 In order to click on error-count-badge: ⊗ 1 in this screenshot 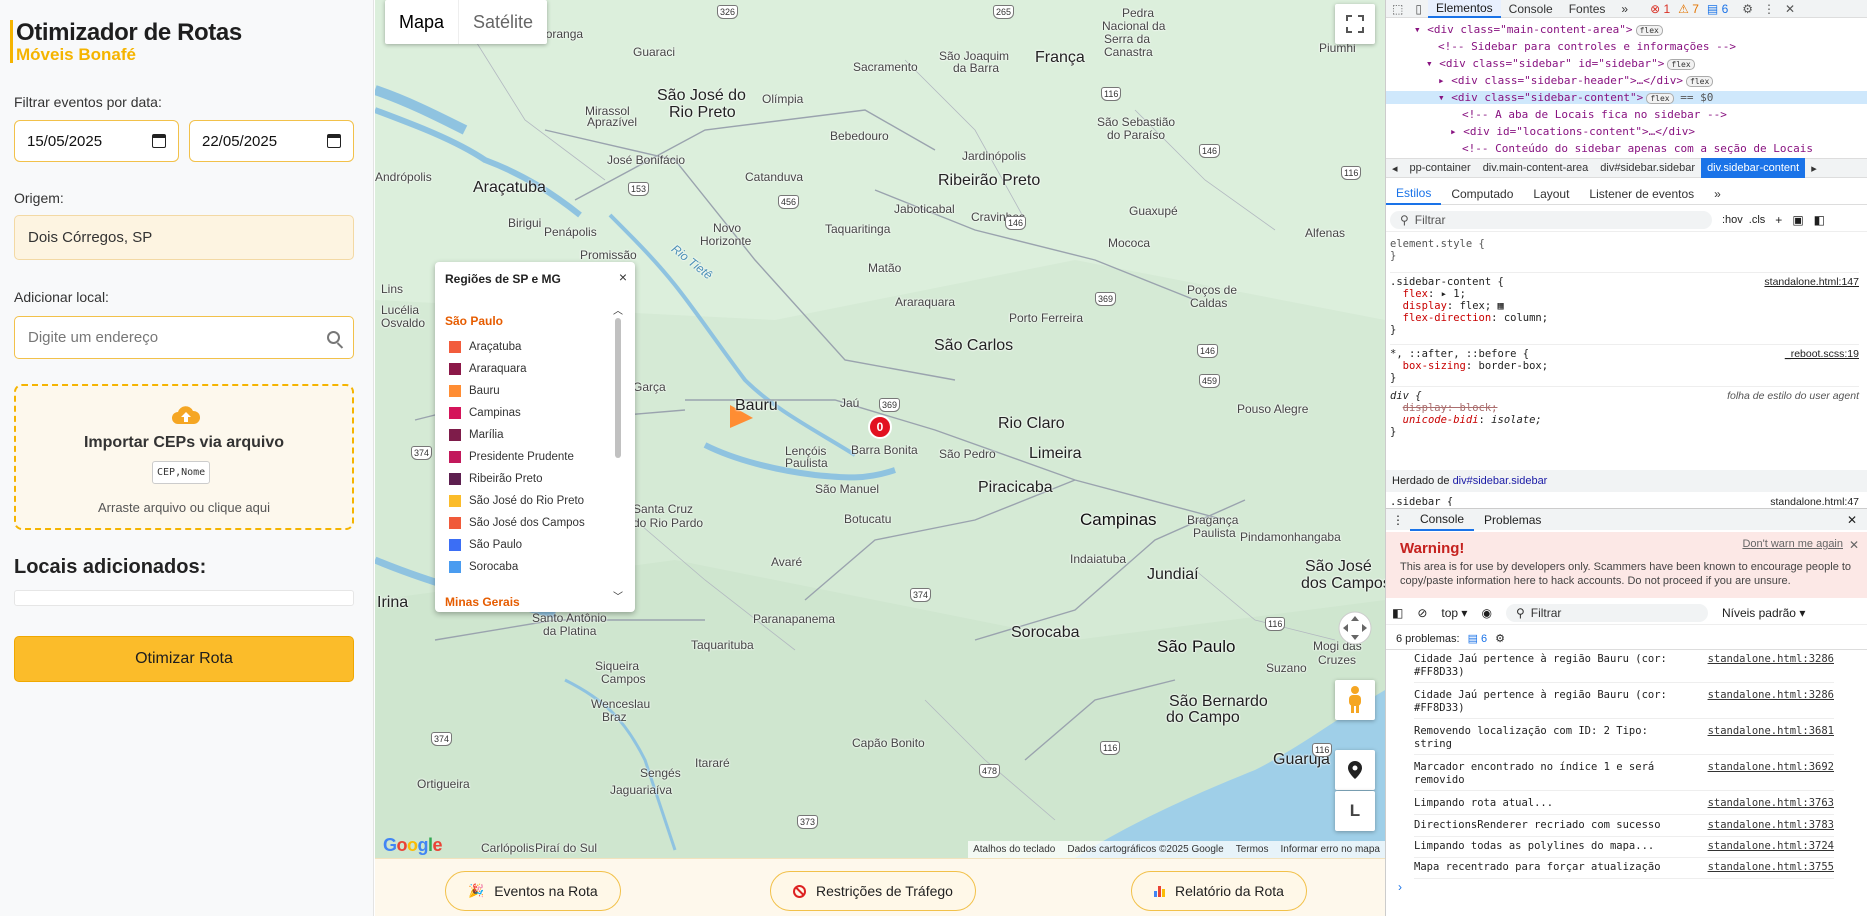, I will do `click(1660, 9)`.